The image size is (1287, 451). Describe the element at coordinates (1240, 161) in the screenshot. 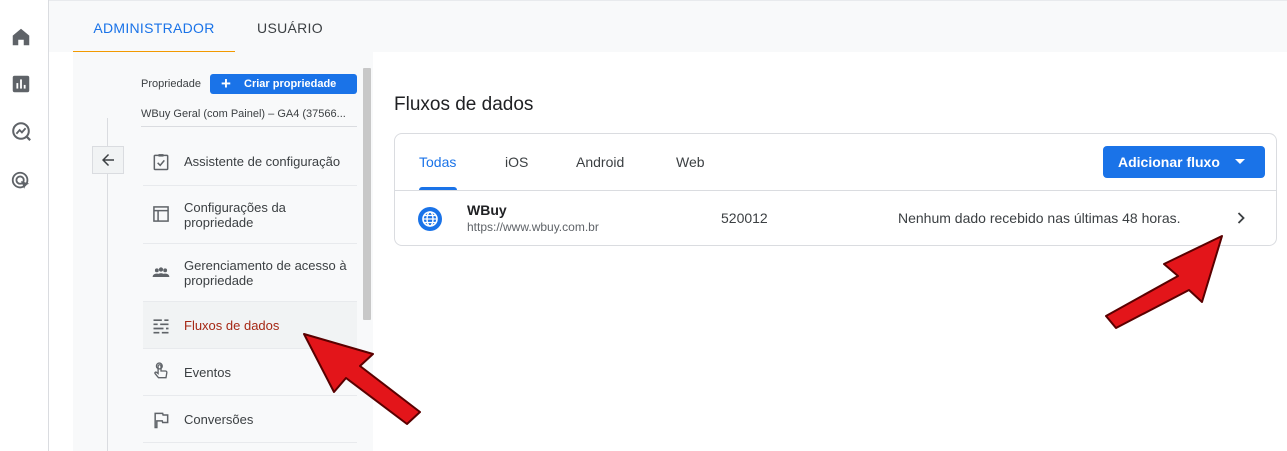

I see `caret-down-icon` at that location.